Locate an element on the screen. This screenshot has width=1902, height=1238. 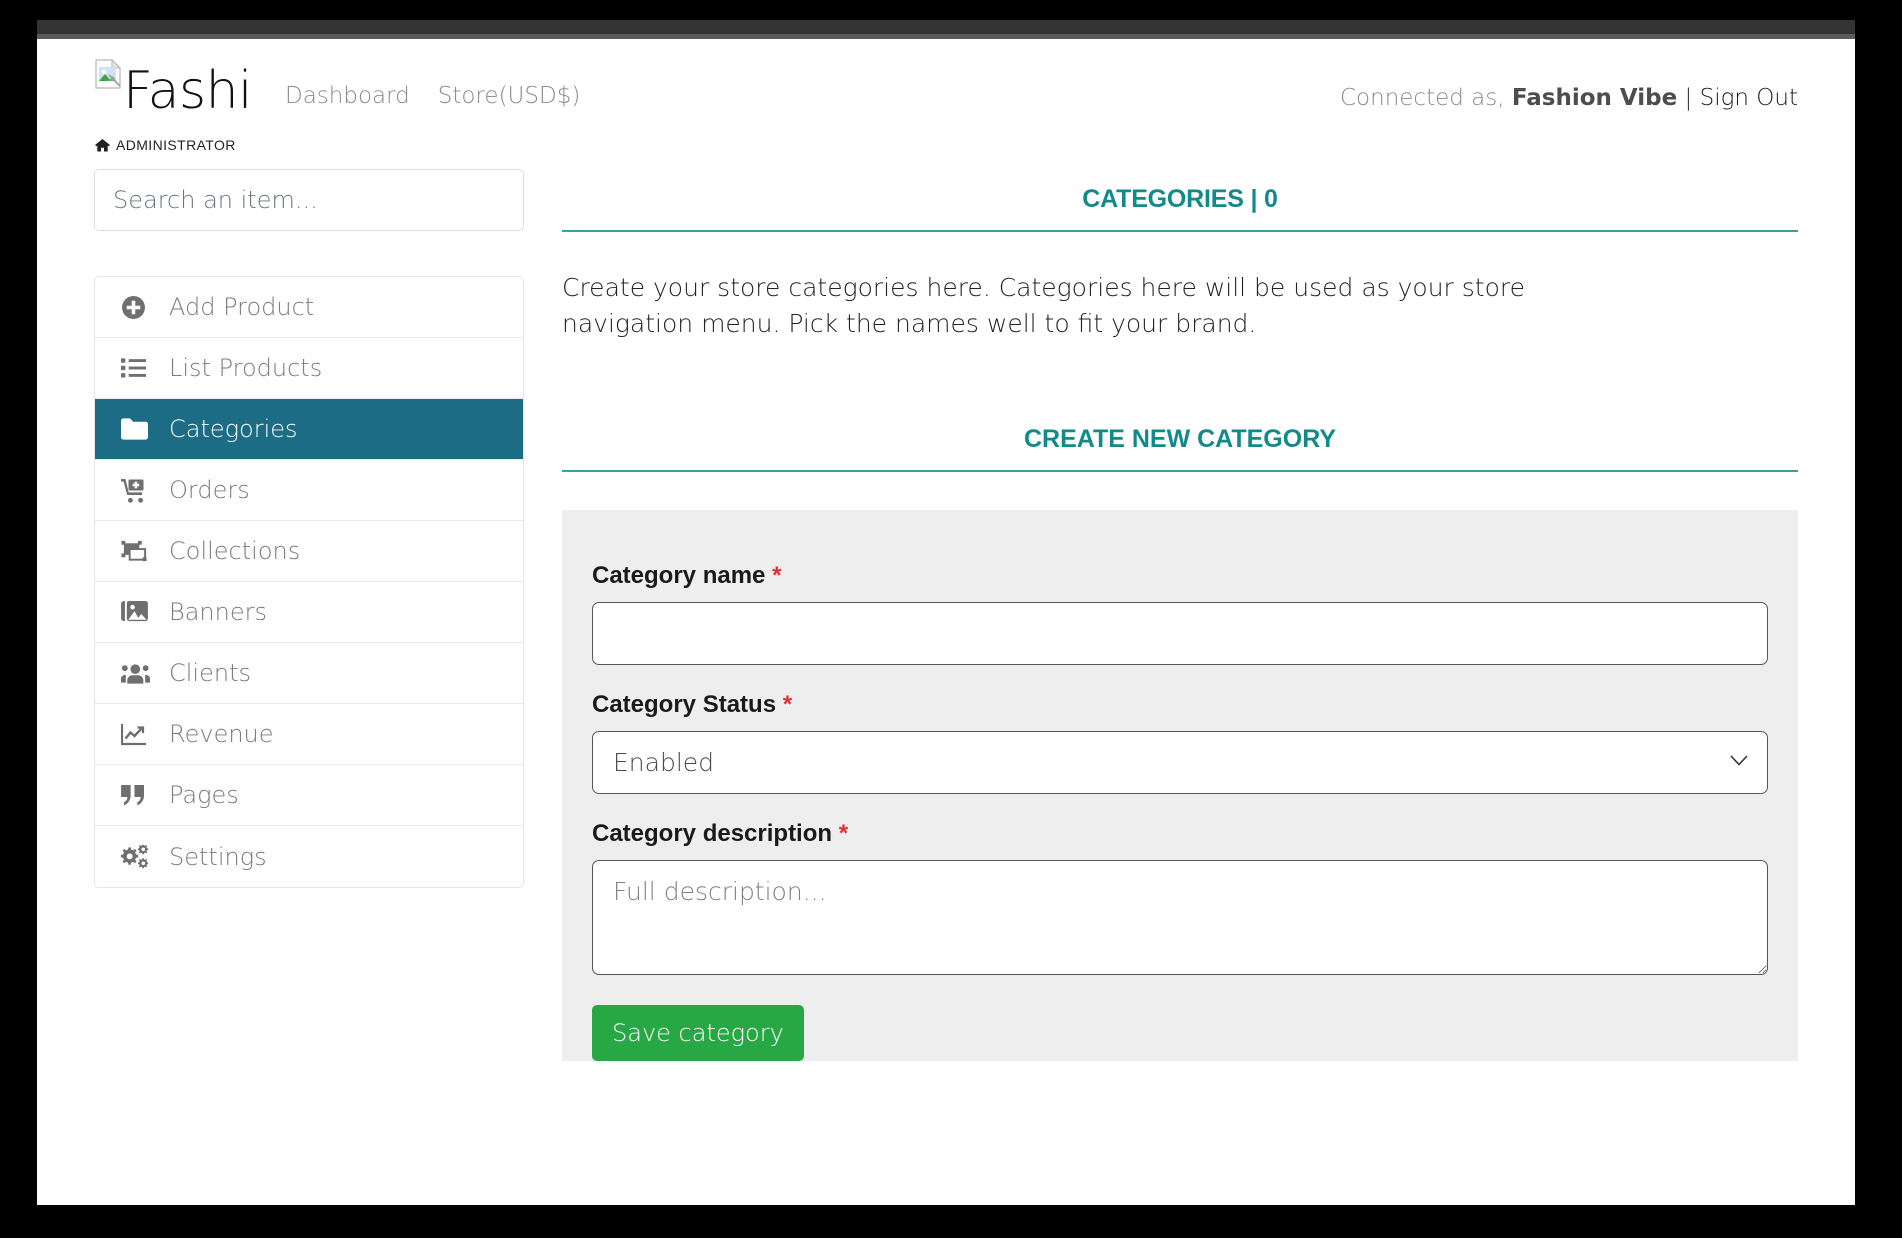
category-name-label-text: Category name is located at coordinates (679, 575).